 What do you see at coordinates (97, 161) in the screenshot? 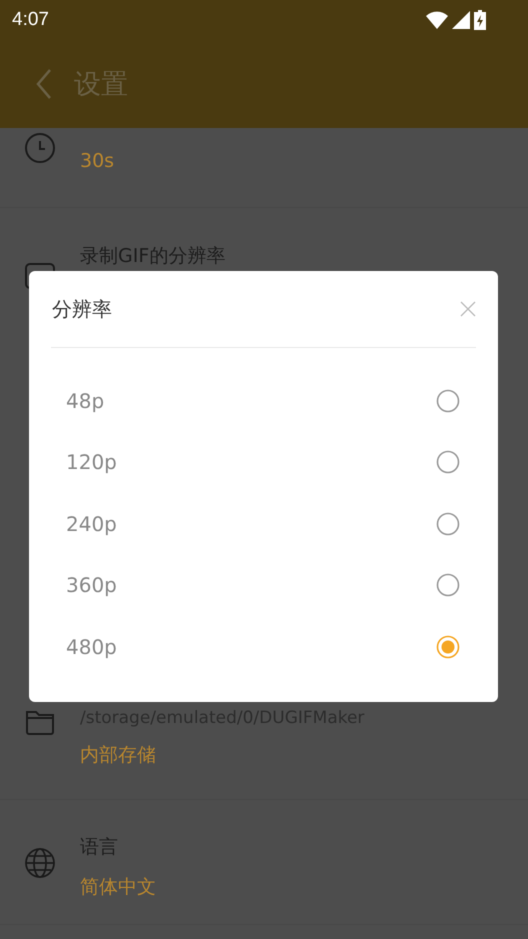
I see `setting-value: 30s` at bounding box center [97, 161].